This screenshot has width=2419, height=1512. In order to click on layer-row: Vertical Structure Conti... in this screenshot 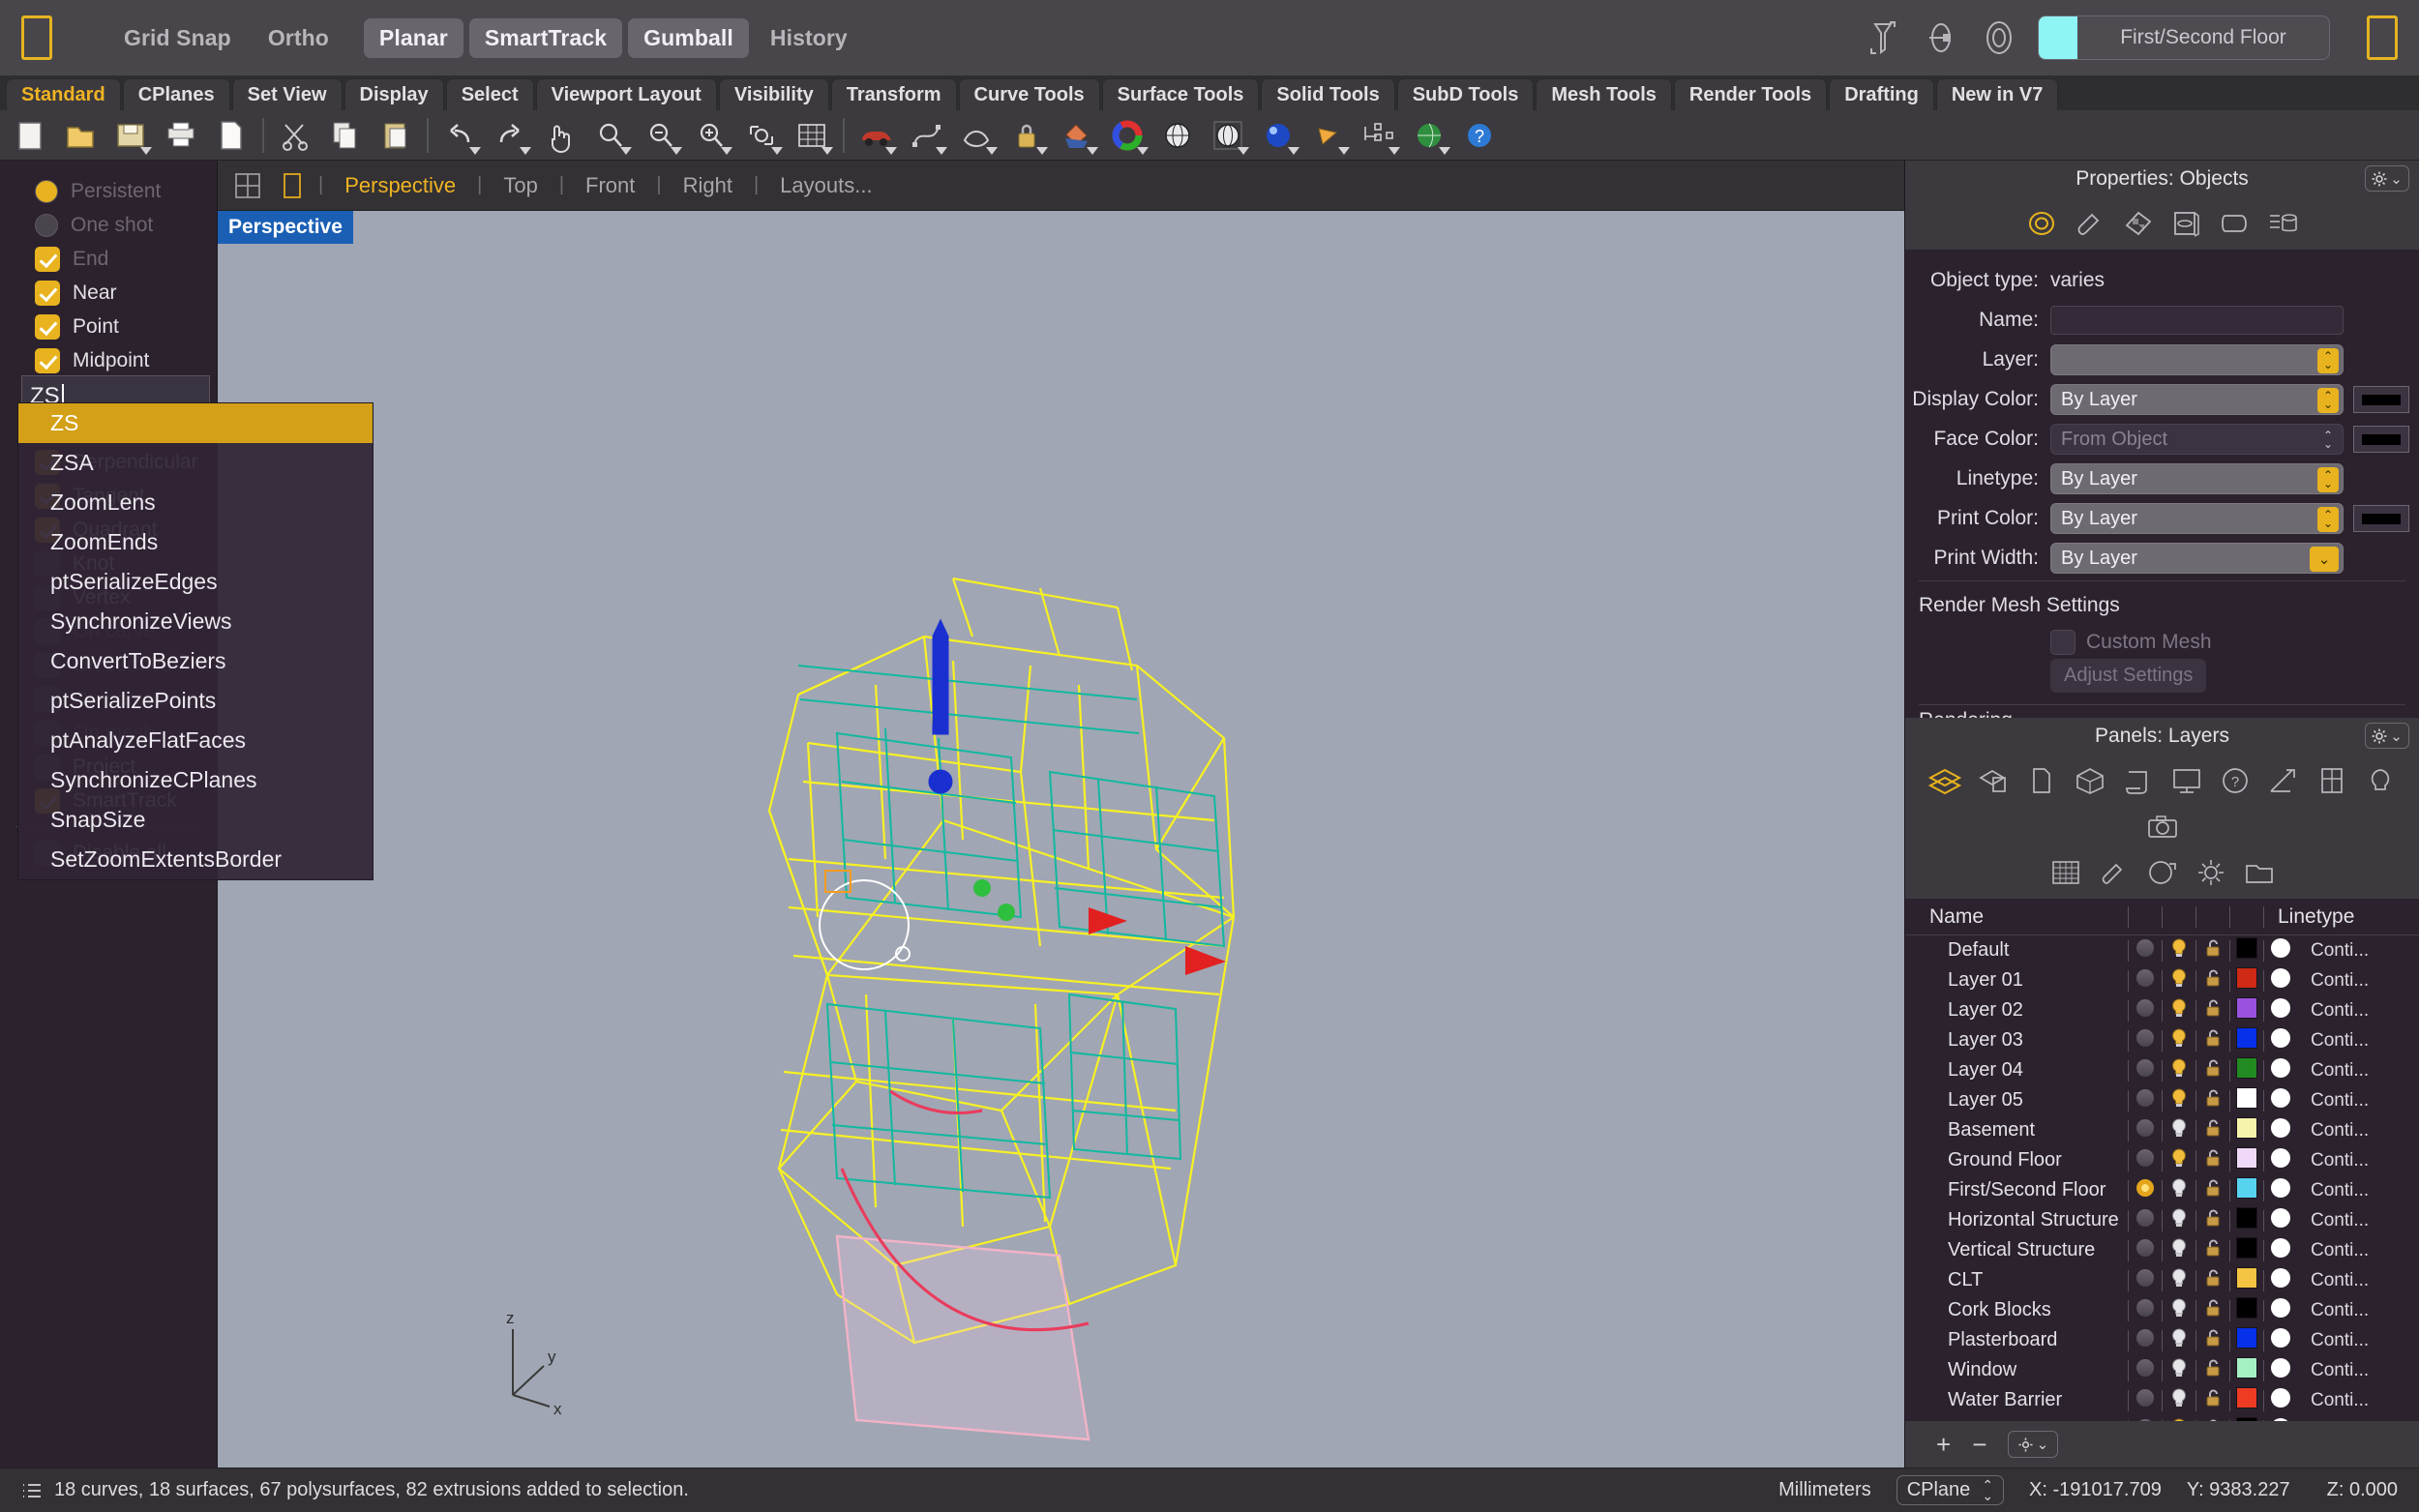, I will do `click(2162, 1250)`.